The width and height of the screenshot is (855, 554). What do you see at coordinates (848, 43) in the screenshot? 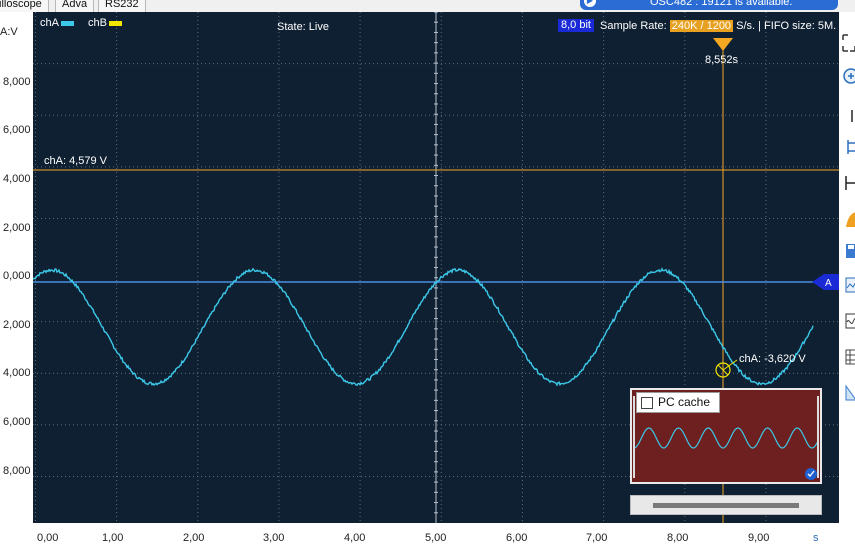
I see `fit-view-icon` at bounding box center [848, 43].